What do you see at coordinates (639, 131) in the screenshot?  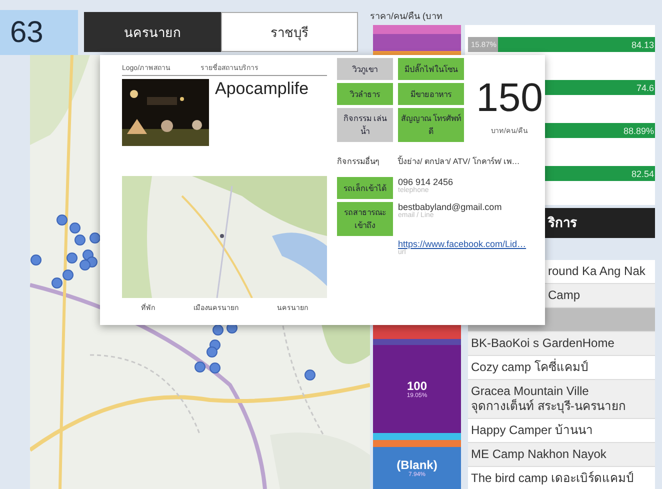 I see `bar-value-label: 88.89%` at bounding box center [639, 131].